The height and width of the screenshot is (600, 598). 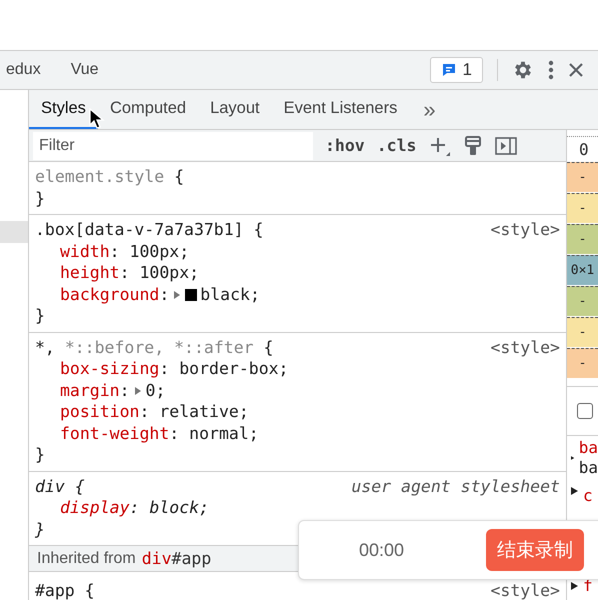 What do you see at coordinates (129, 273) in the screenshot?
I see `css-declaration: height: 100px;` at bounding box center [129, 273].